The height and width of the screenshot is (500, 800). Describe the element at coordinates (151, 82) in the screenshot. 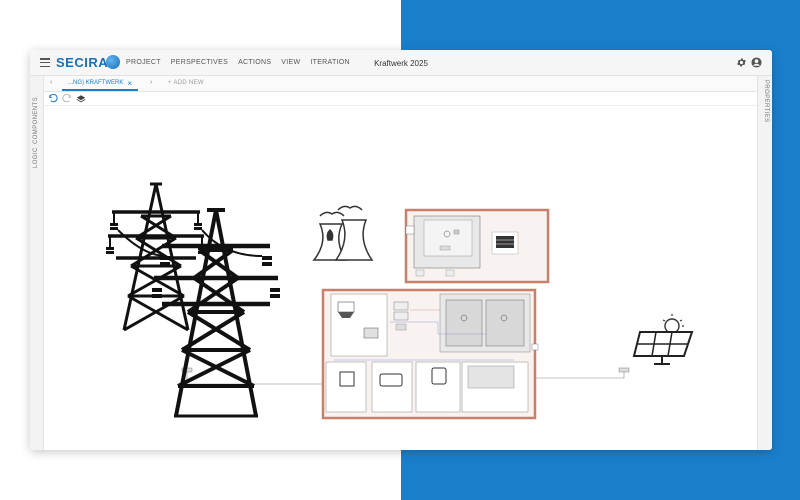

I see `tab-scroll-right-icon: ›` at that location.